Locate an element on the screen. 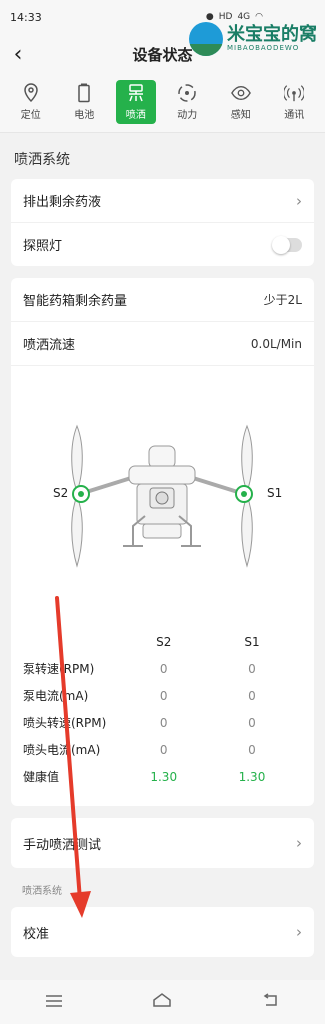 This screenshot has height=1024, width=325. home-icon is located at coordinates (162, 1002).